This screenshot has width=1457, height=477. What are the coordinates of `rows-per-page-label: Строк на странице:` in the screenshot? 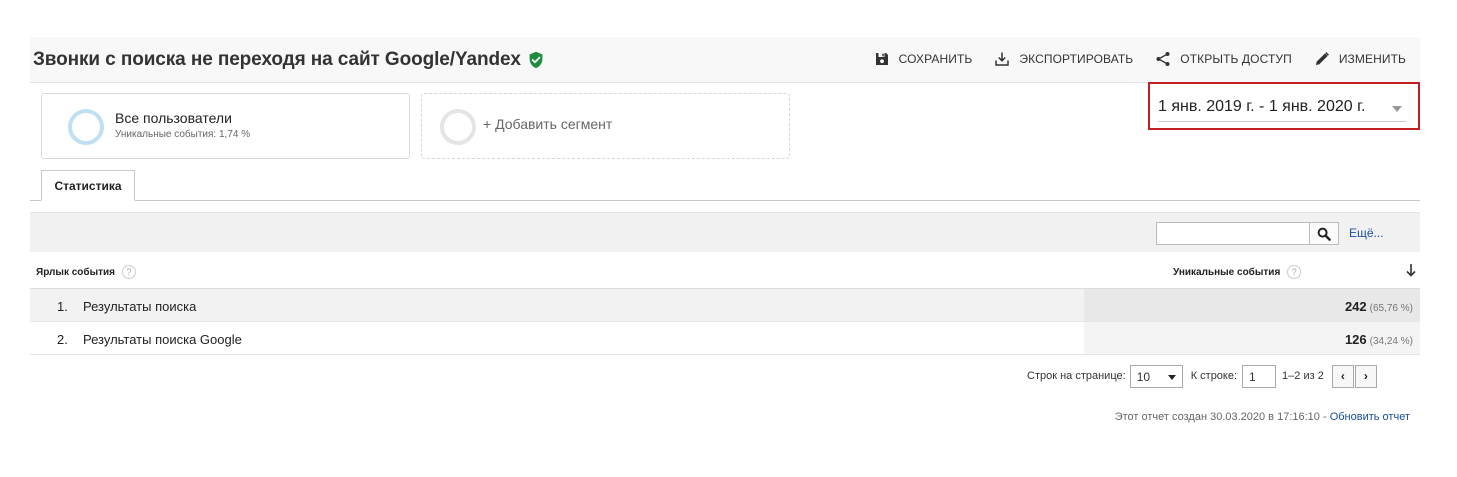 It's located at (1076, 376).